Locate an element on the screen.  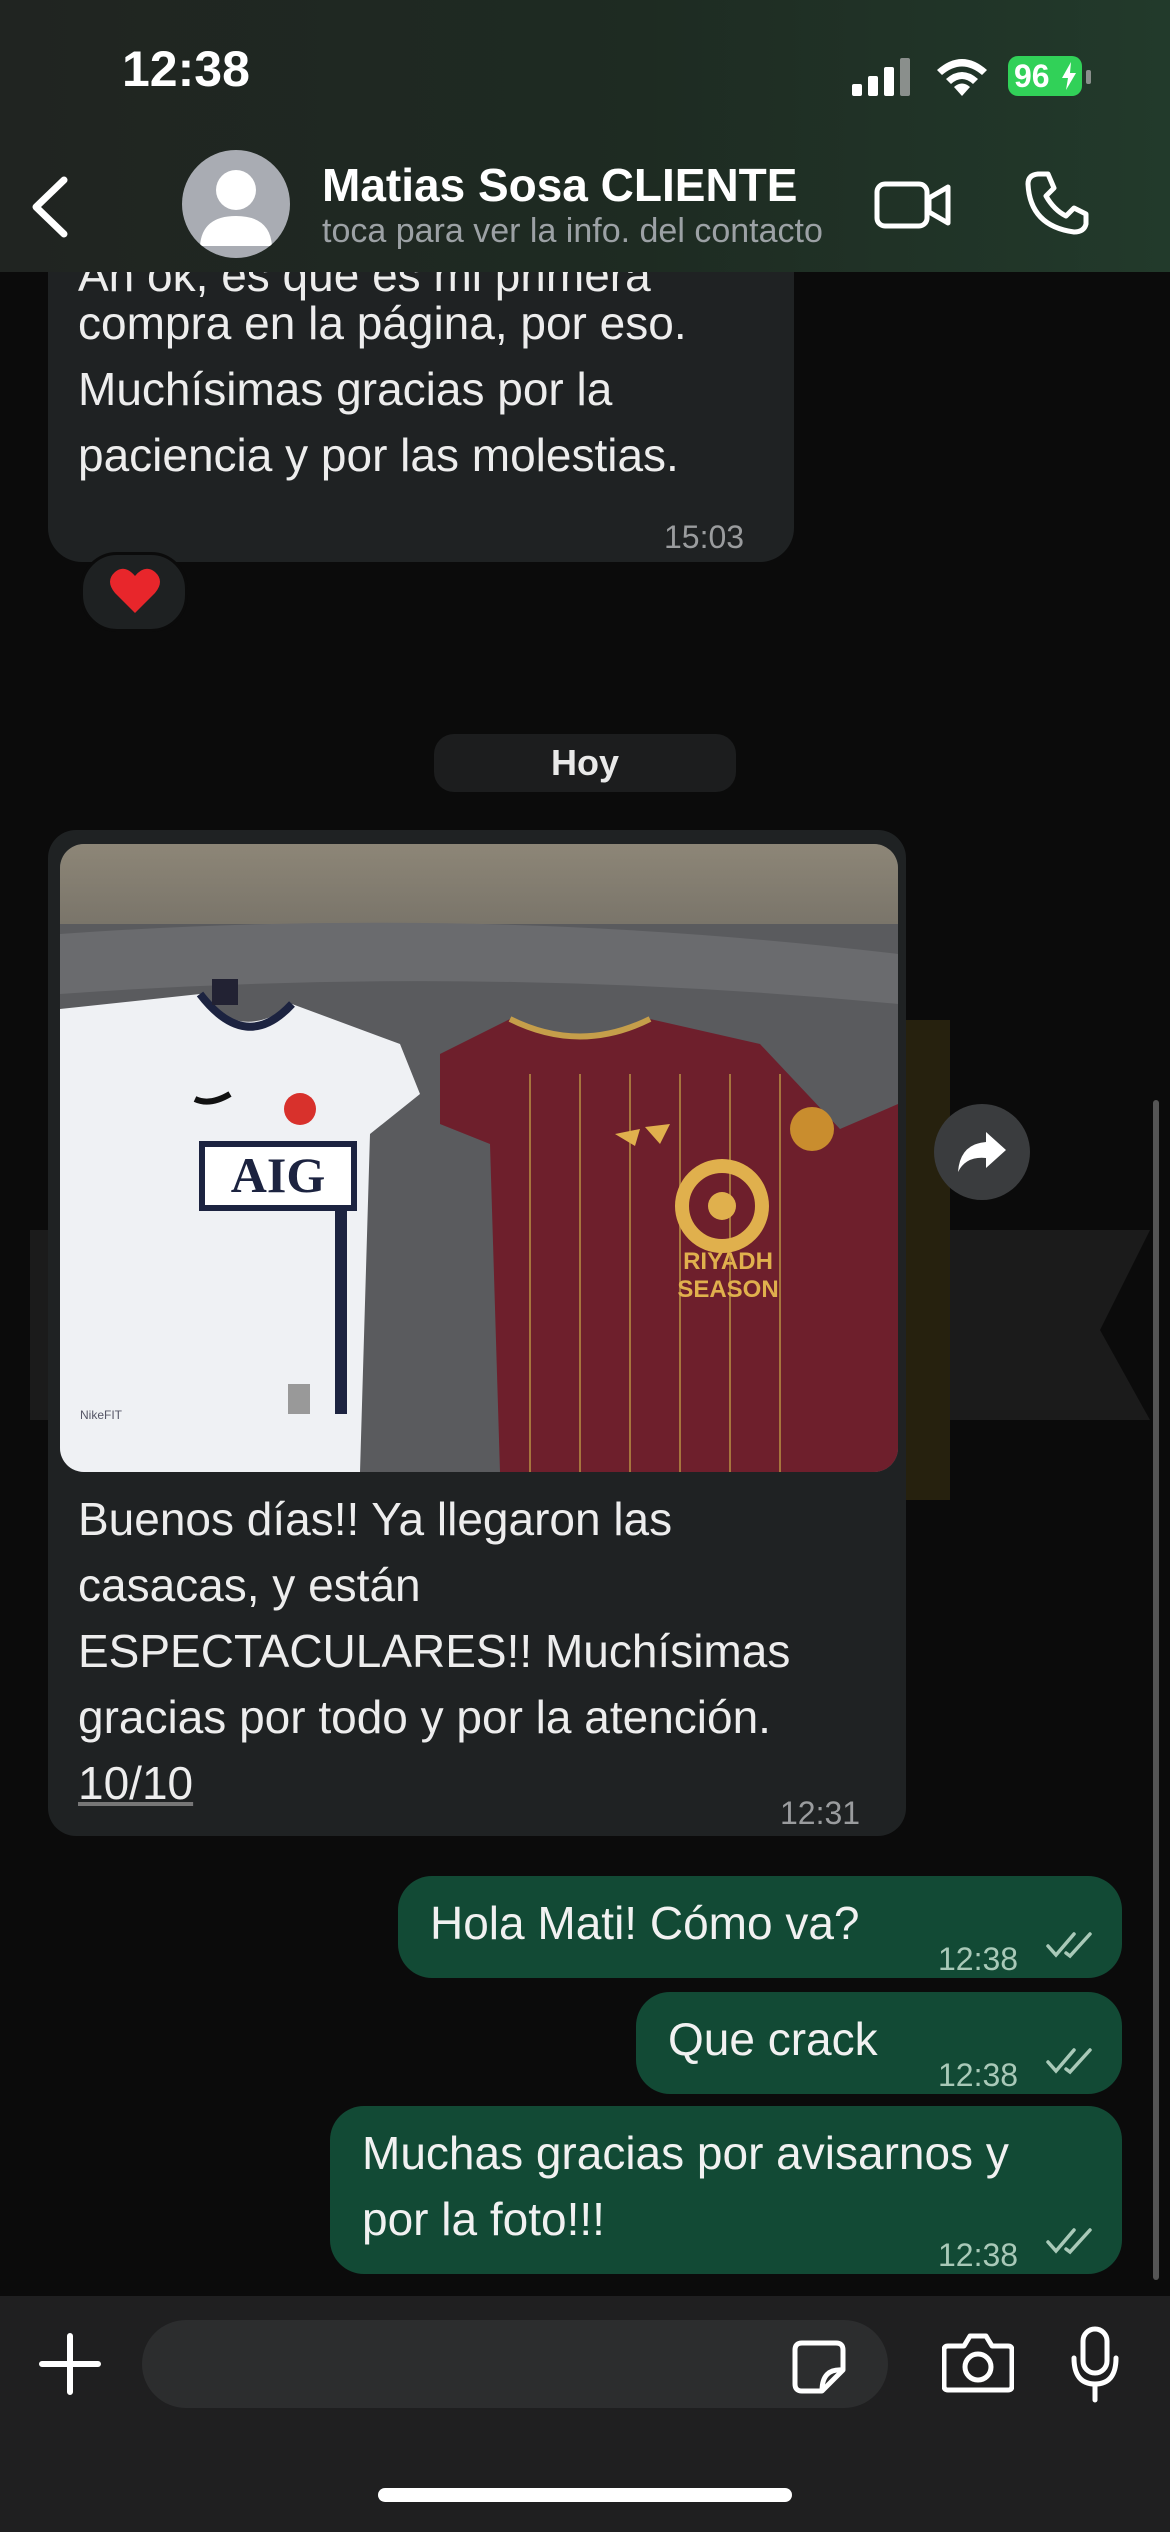
forward-button is located at coordinates (982, 1152).